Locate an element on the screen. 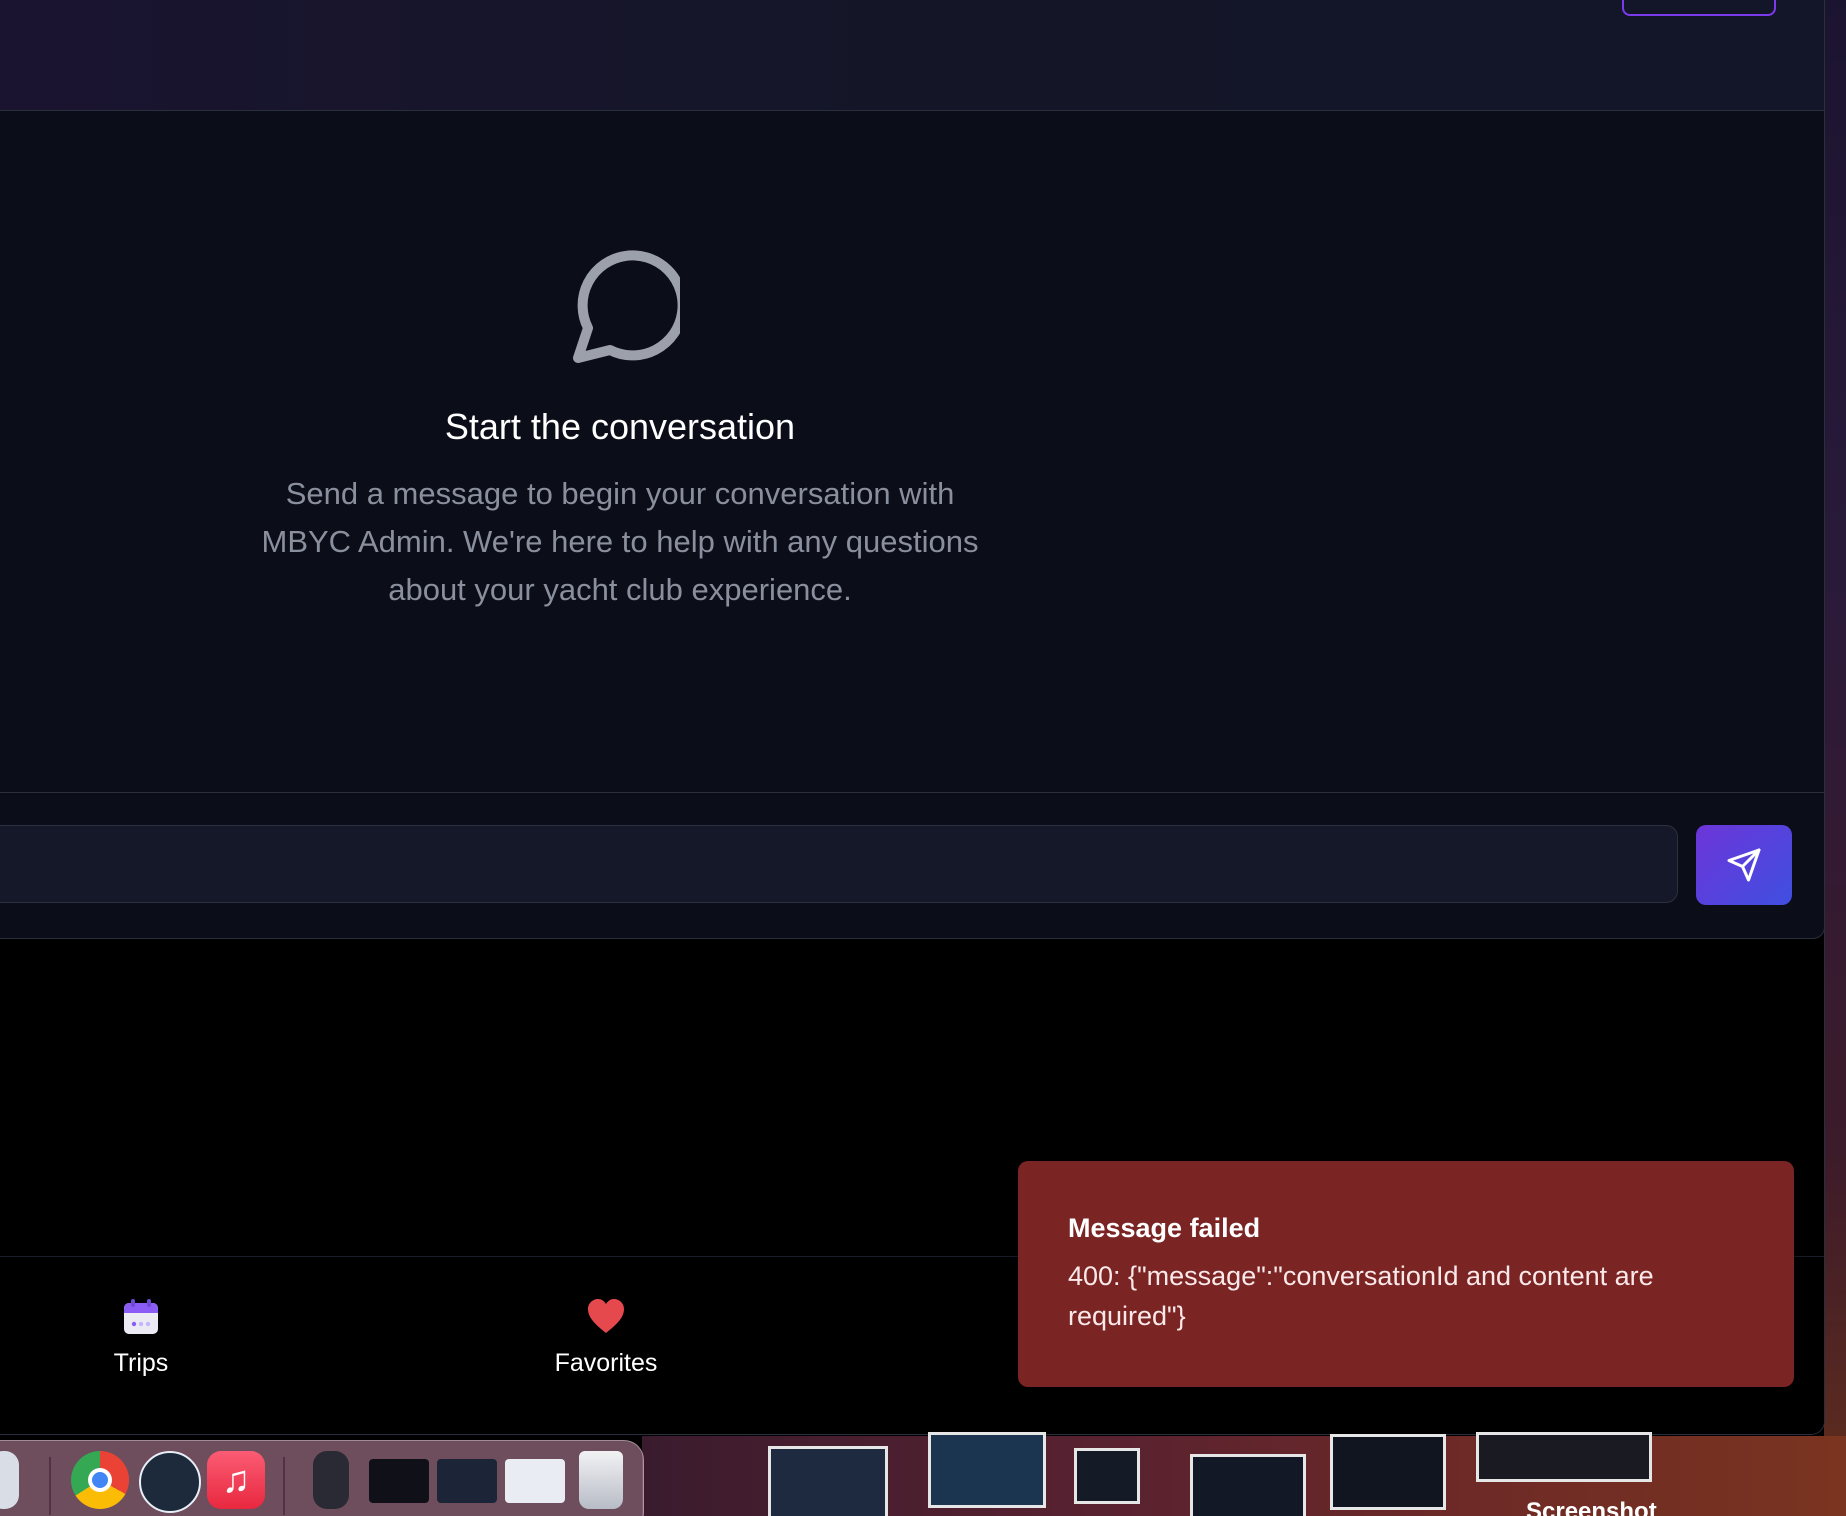 The width and height of the screenshot is (1846, 1516). send-icon is located at coordinates (1744, 865).